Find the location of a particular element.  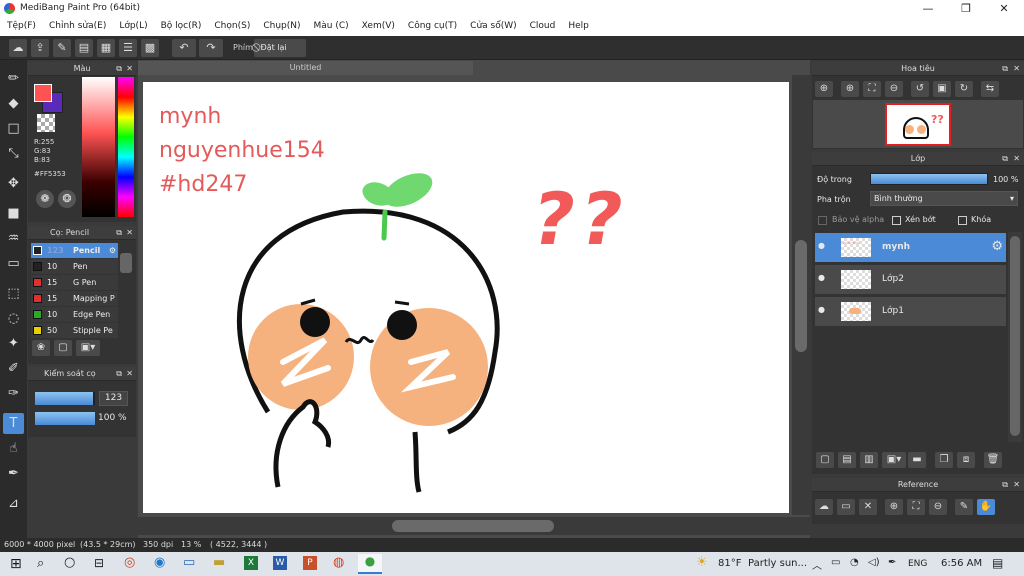

menu-layer: Lớp(L) is located at coordinates (133, 27).